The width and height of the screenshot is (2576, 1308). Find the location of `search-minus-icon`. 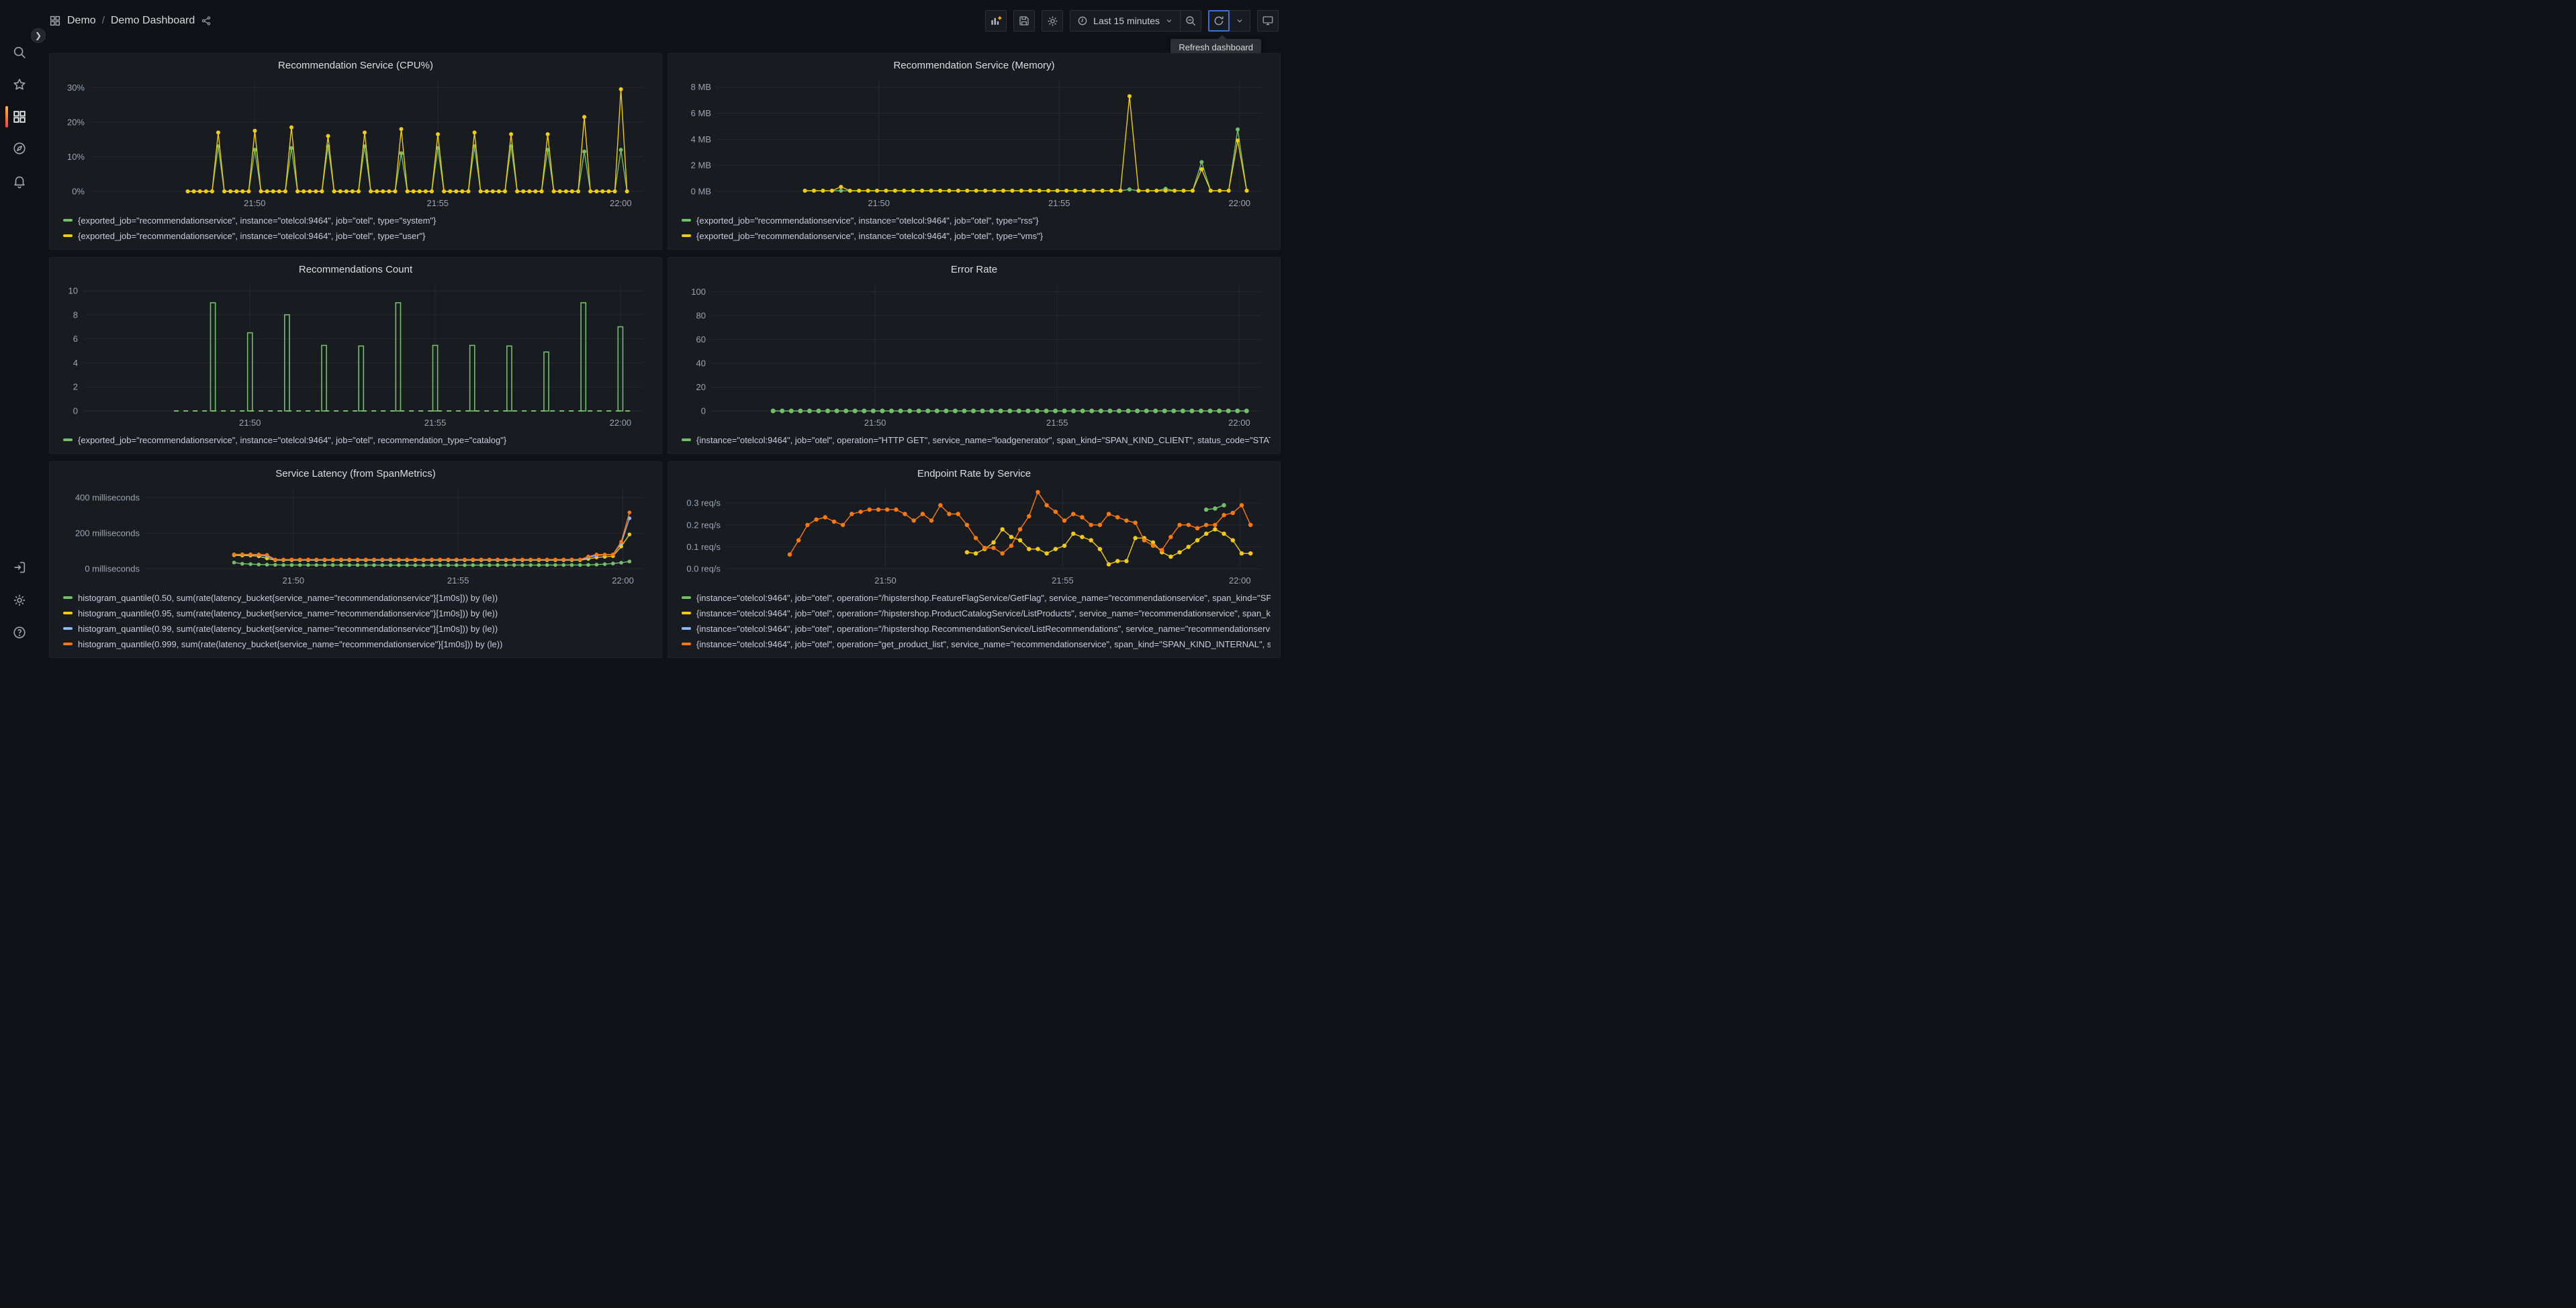

search-minus-icon is located at coordinates (1191, 21).